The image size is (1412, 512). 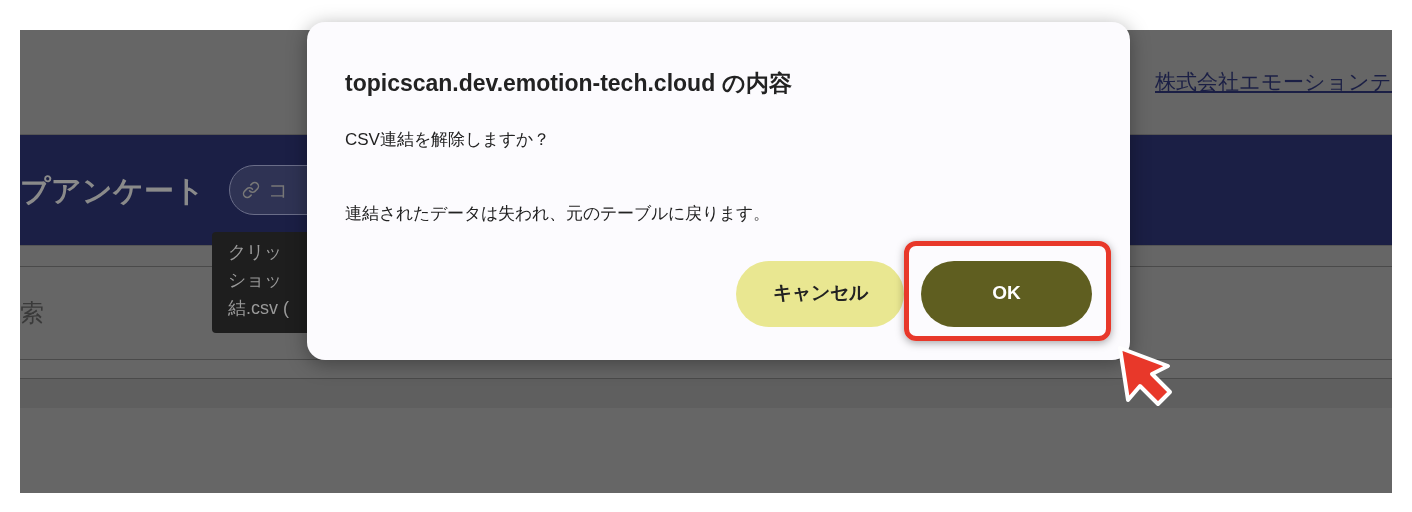 I want to click on ok-button: OK, so click(x=1006, y=293).